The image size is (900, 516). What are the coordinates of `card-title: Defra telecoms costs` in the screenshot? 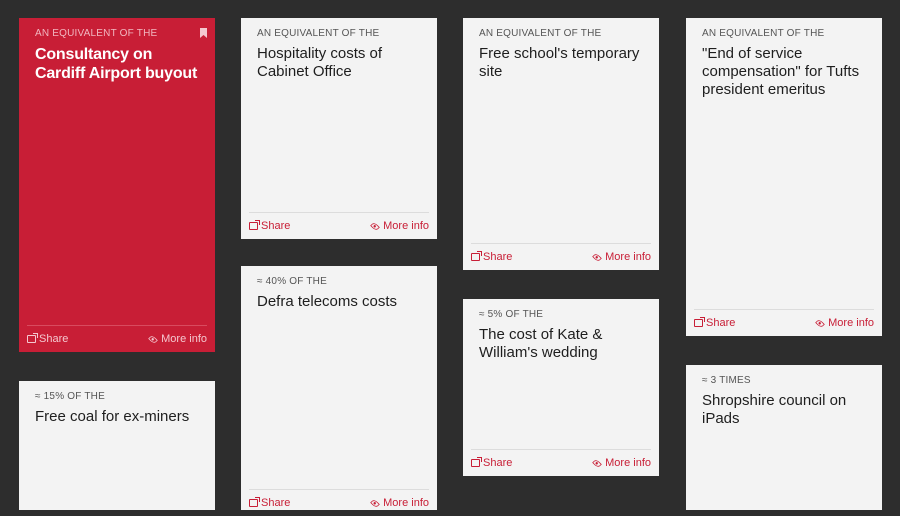 It's located at (327, 301).